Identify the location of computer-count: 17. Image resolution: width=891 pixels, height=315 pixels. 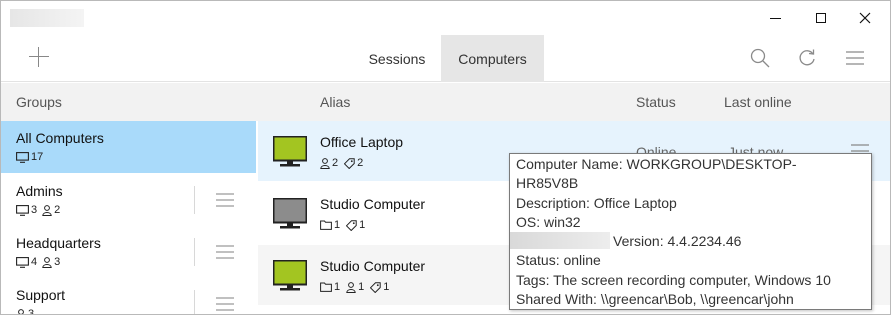
(37, 157).